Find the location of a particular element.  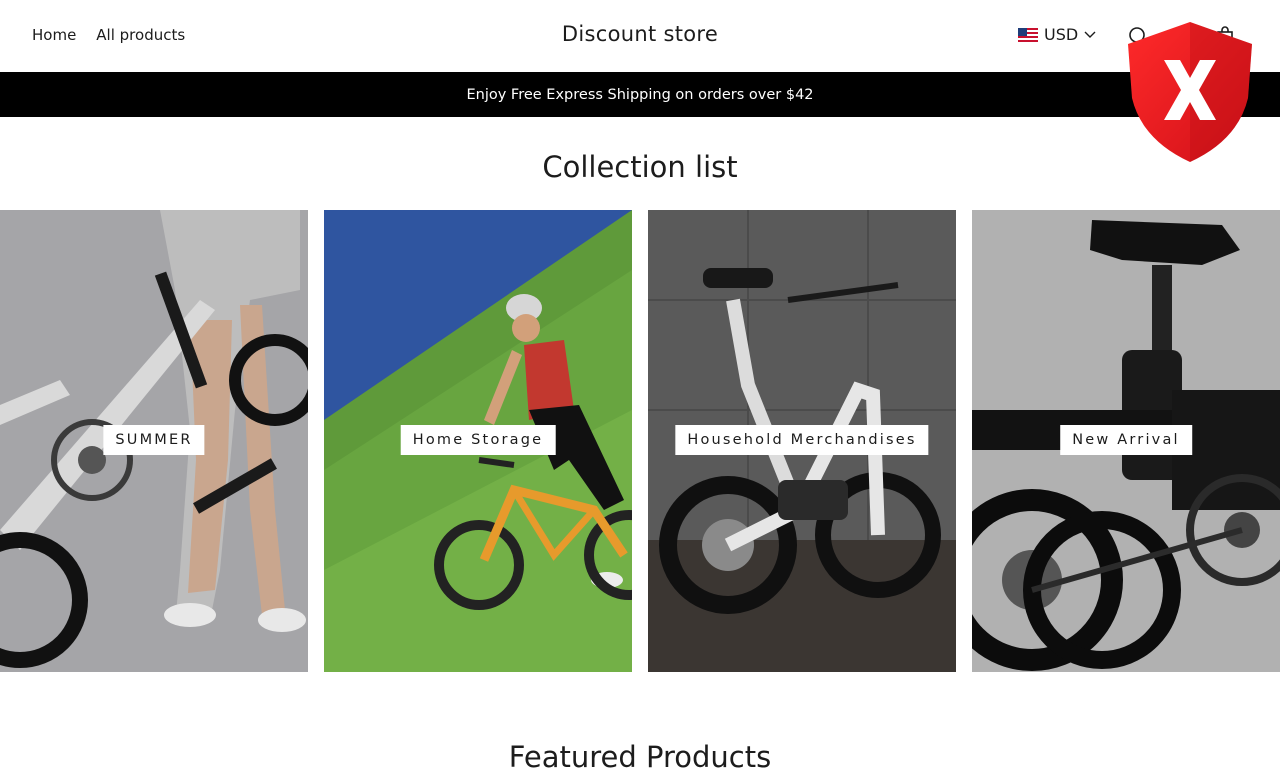

collection-label: New Arrival is located at coordinates (1126, 440).